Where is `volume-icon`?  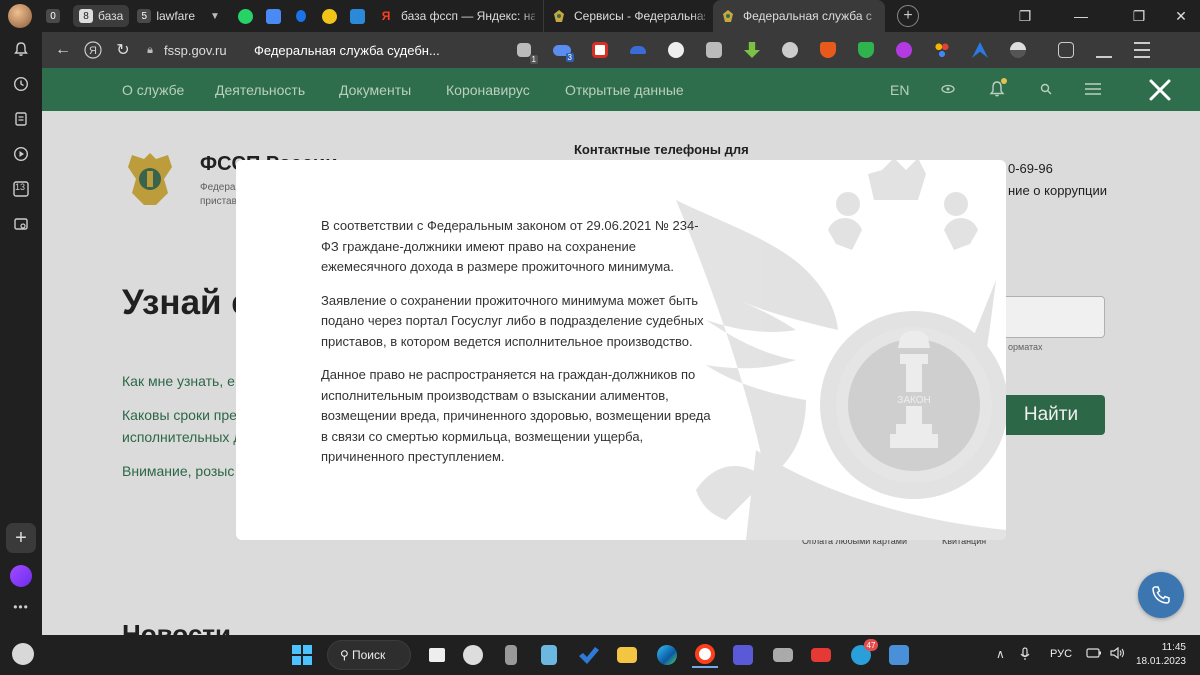 volume-icon is located at coordinates (1118, 654).